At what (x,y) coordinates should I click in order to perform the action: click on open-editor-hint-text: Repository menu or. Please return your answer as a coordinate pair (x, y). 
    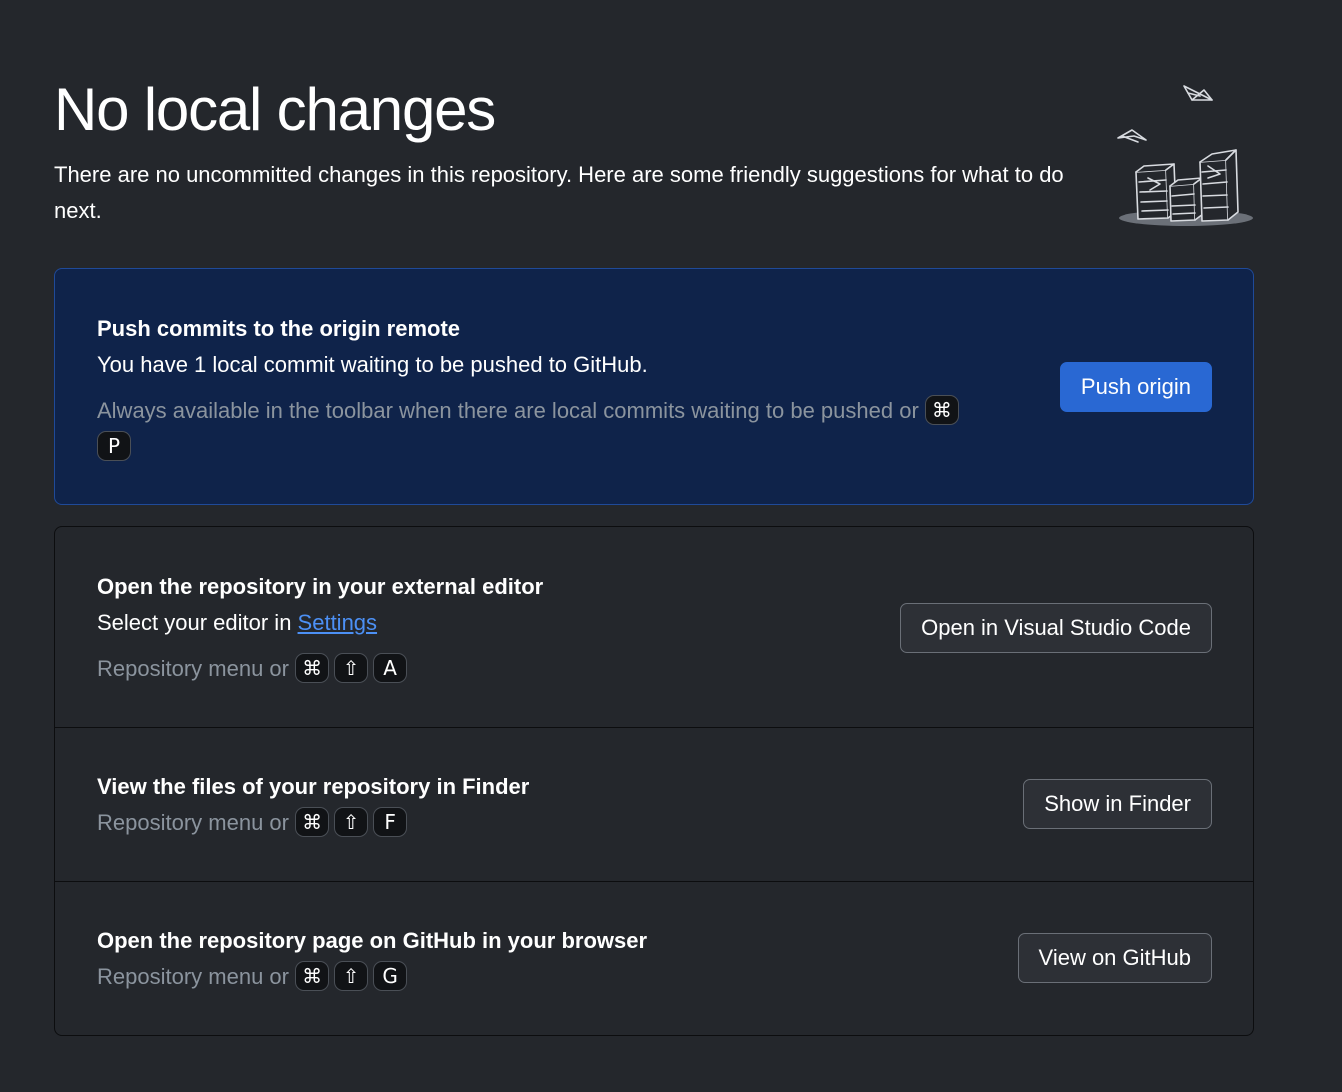
    Looking at the image, I should click on (193, 668).